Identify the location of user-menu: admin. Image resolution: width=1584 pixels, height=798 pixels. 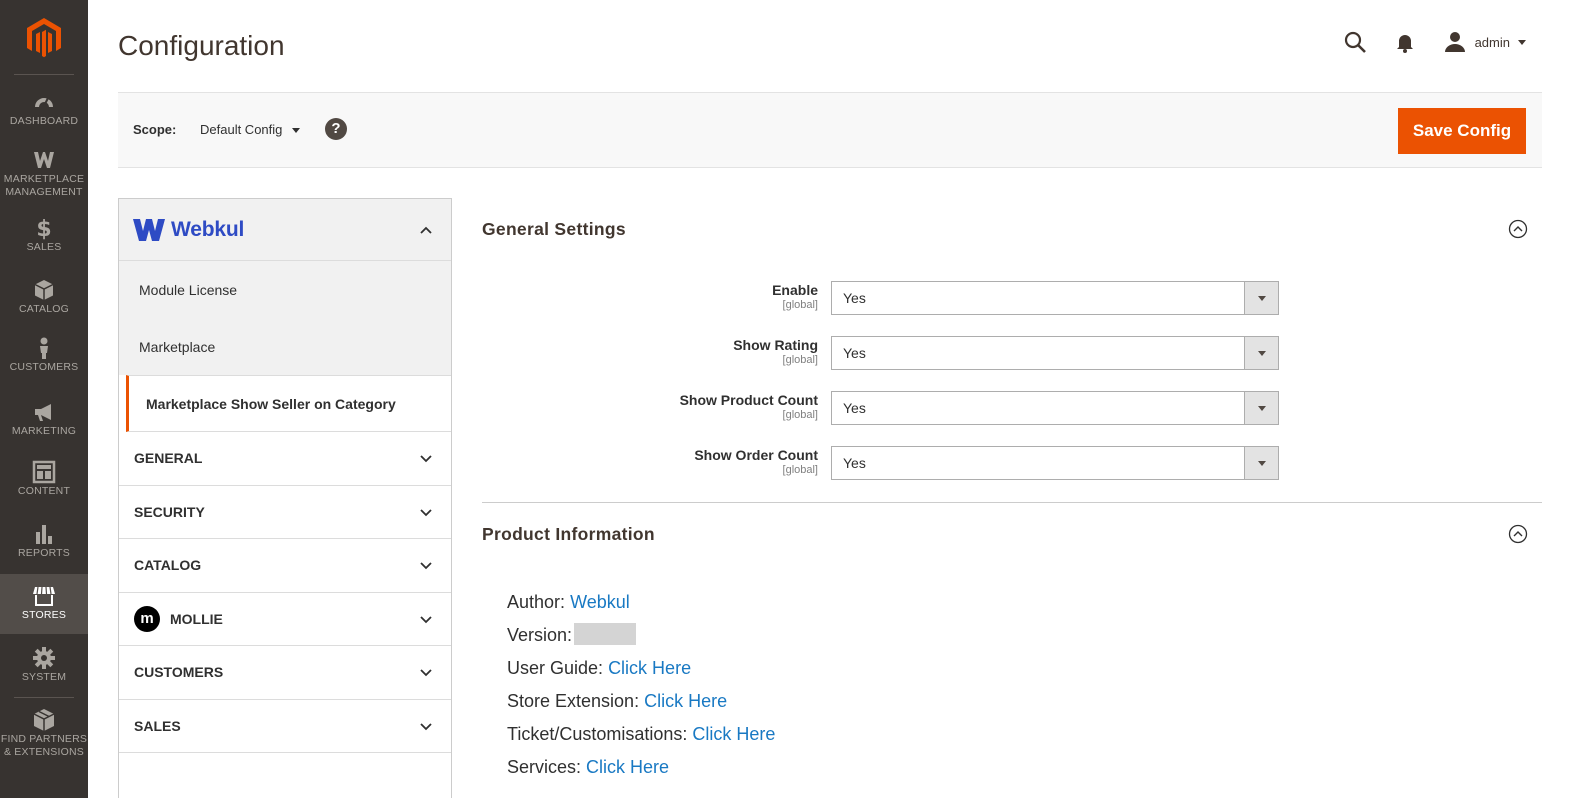
(1484, 42).